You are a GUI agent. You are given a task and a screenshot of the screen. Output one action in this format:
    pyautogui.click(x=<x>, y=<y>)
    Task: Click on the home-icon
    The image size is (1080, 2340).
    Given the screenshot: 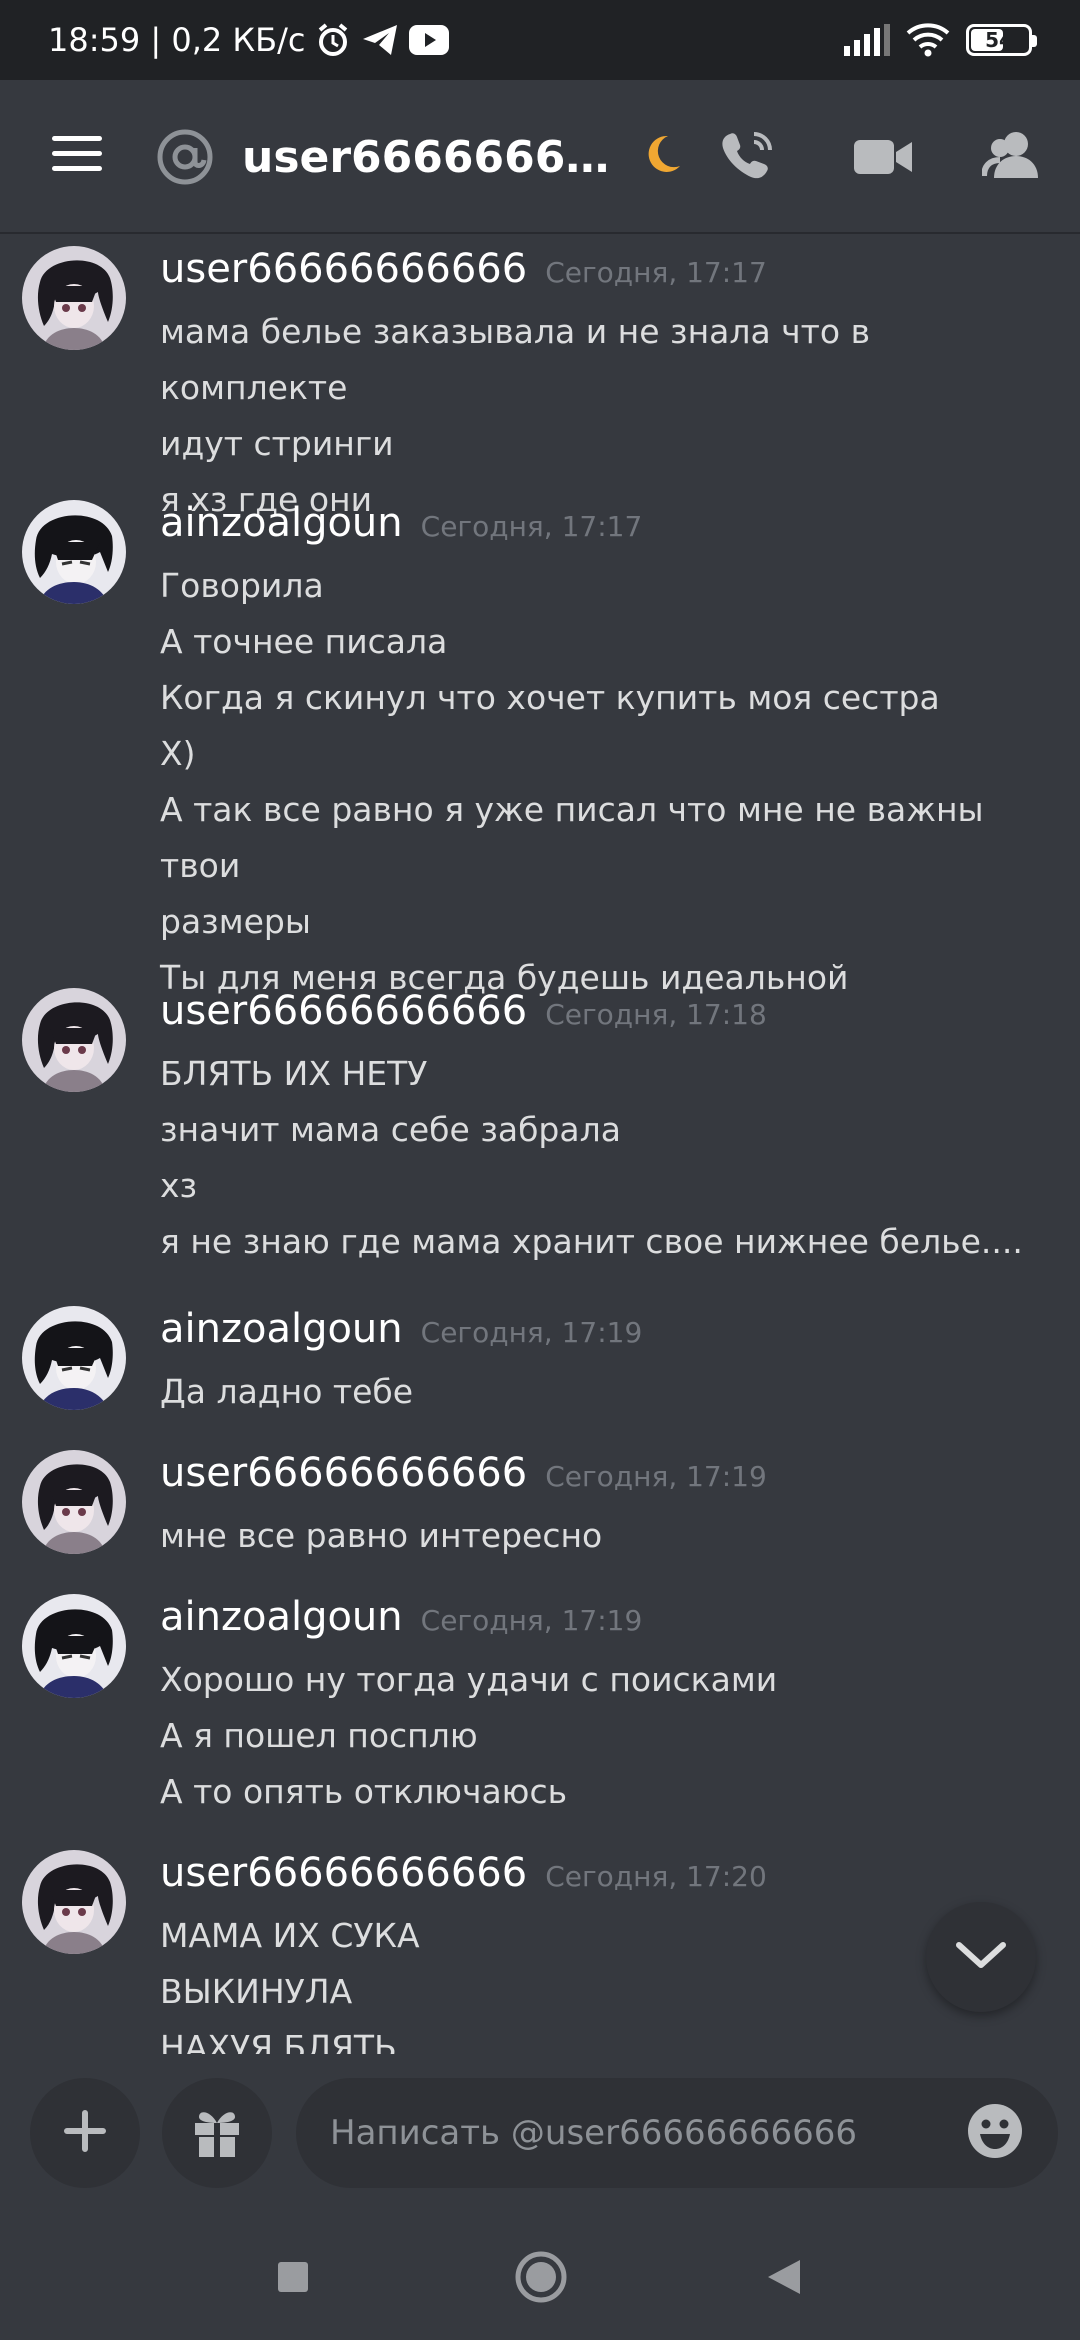 What is the action you would take?
    pyautogui.click(x=541, y=2279)
    